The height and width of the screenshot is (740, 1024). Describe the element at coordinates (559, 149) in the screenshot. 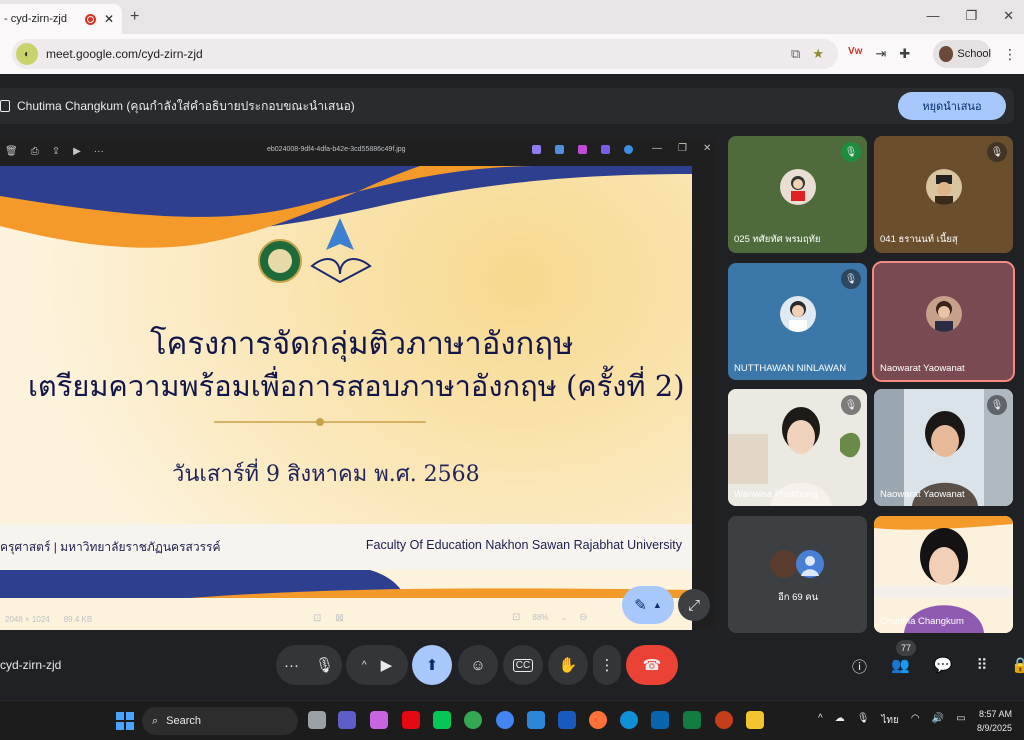

I see `edit-icon` at that location.